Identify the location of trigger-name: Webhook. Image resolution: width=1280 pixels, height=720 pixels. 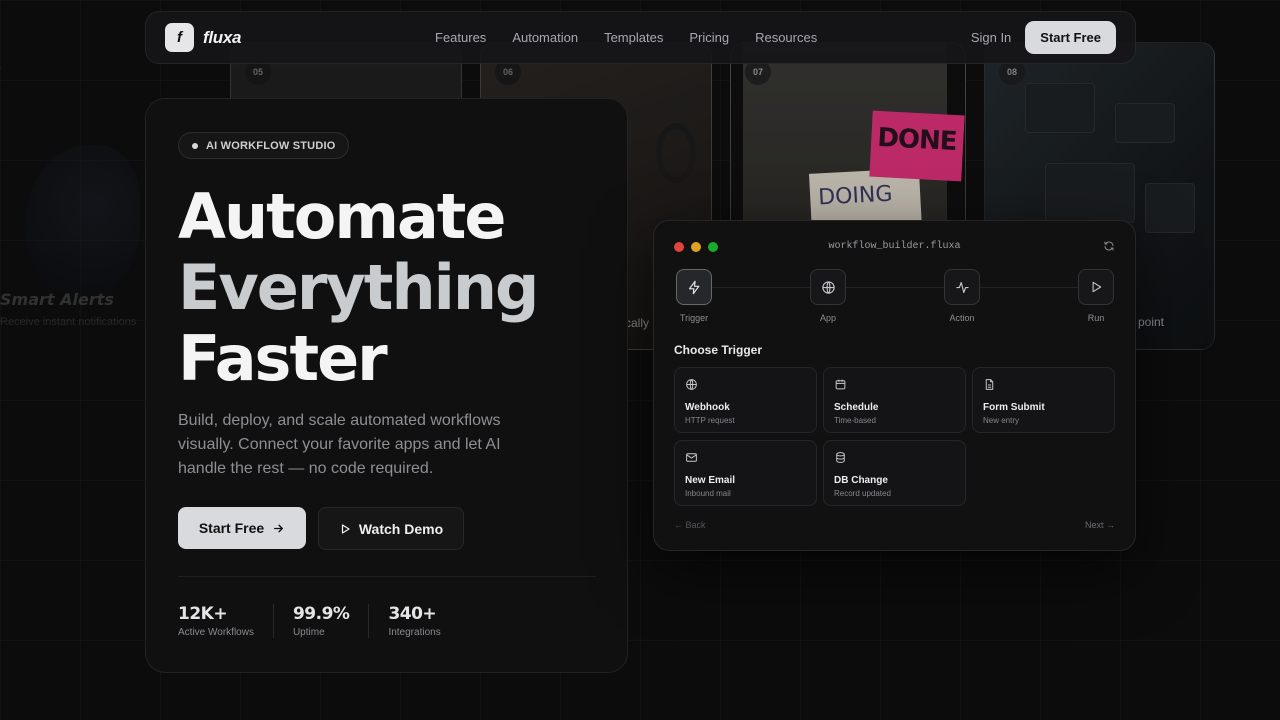
(707, 407).